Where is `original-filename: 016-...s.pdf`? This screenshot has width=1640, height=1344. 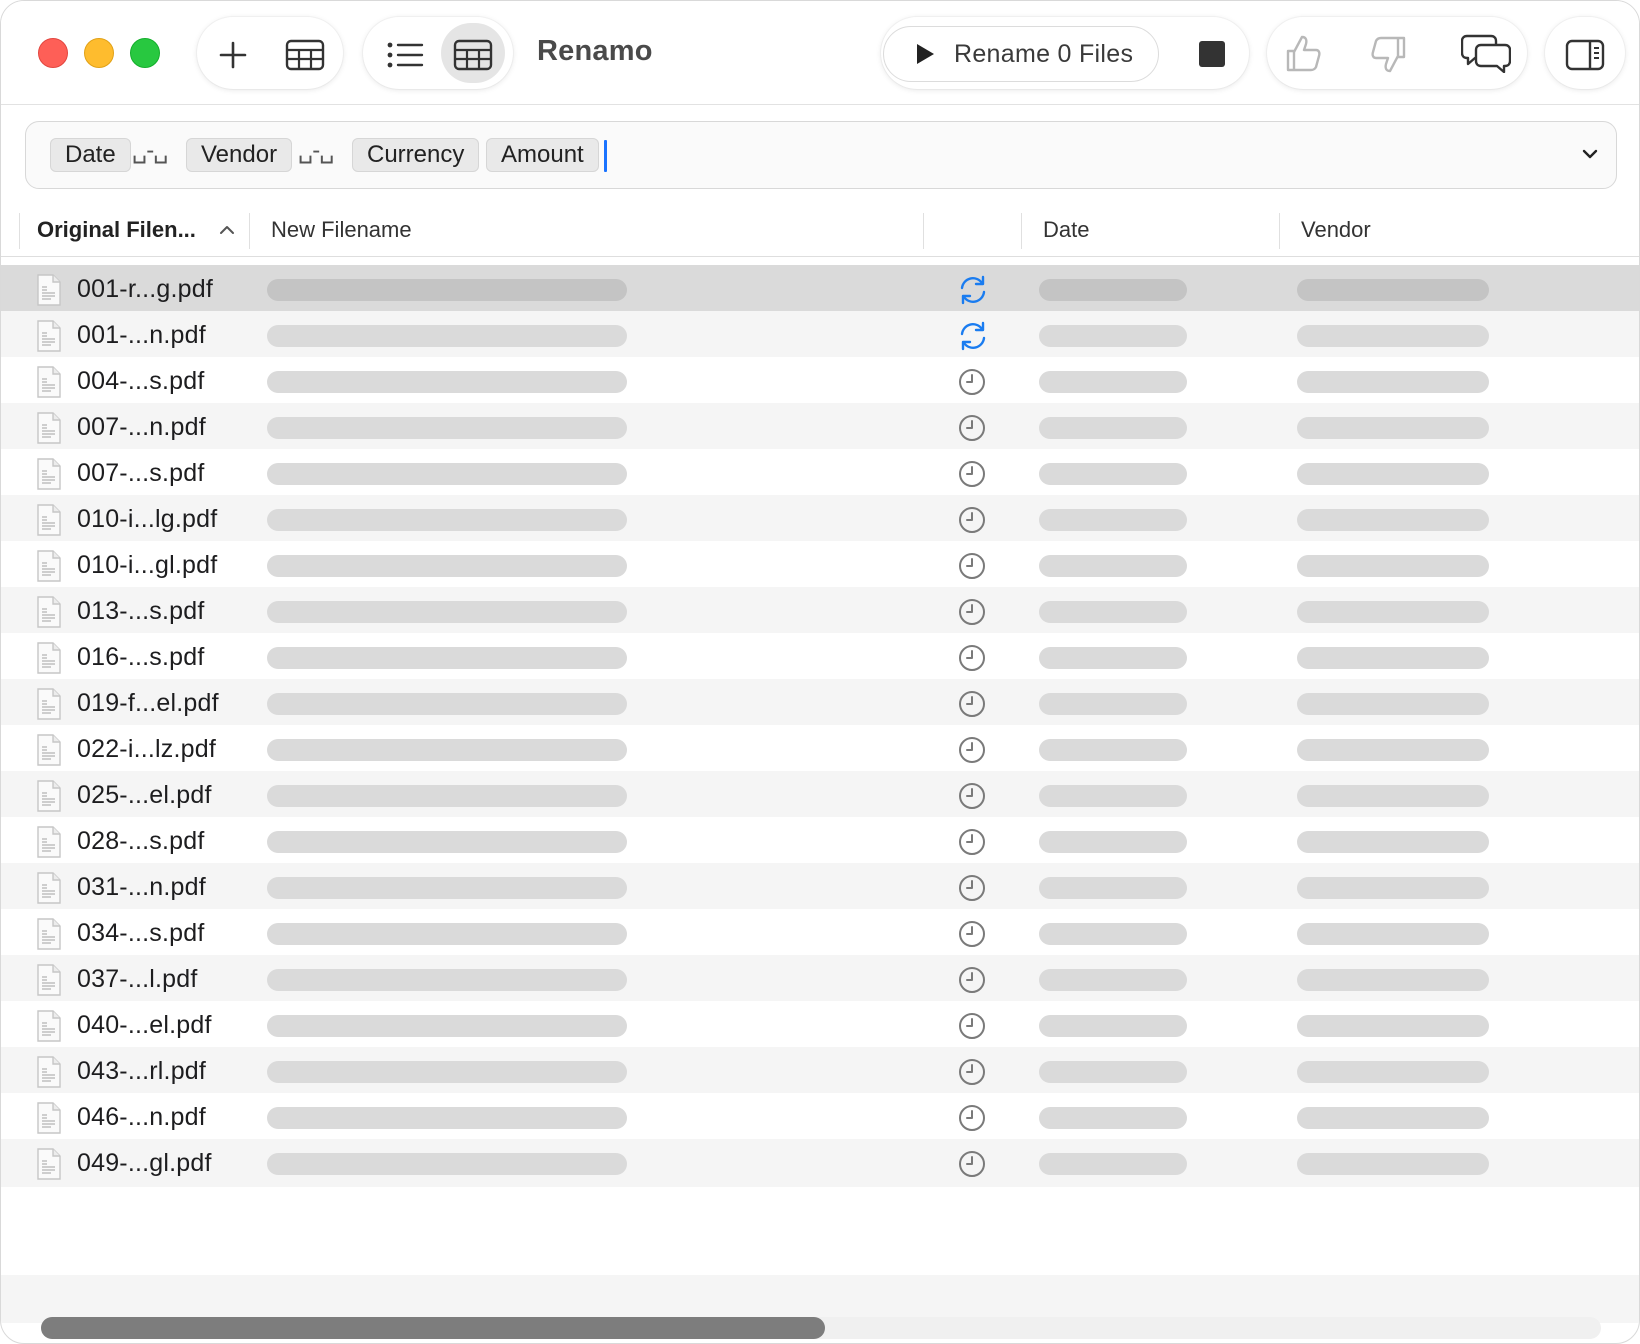
original-filename: 016-...s.pdf is located at coordinates (141, 657).